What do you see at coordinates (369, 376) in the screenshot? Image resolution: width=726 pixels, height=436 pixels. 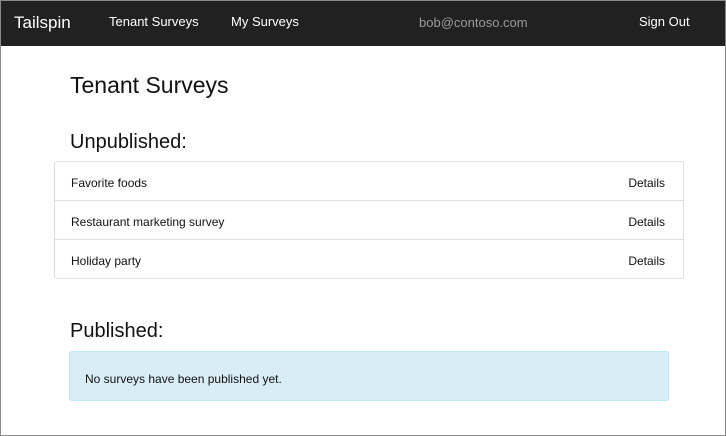 I see `no-published-surveys-alert: No surveys have been published yet.` at bounding box center [369, 376].